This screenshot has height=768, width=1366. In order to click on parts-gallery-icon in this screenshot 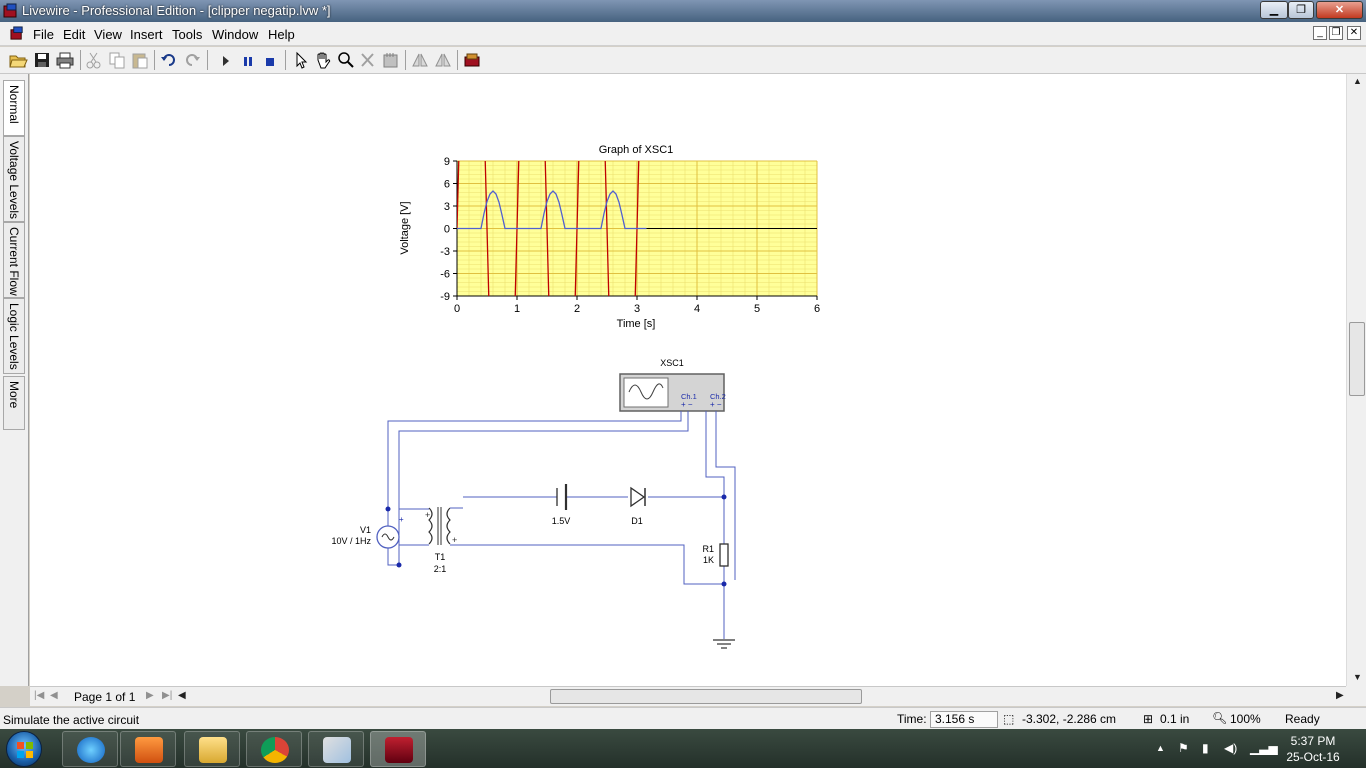, I will do `click(472, 60)`.